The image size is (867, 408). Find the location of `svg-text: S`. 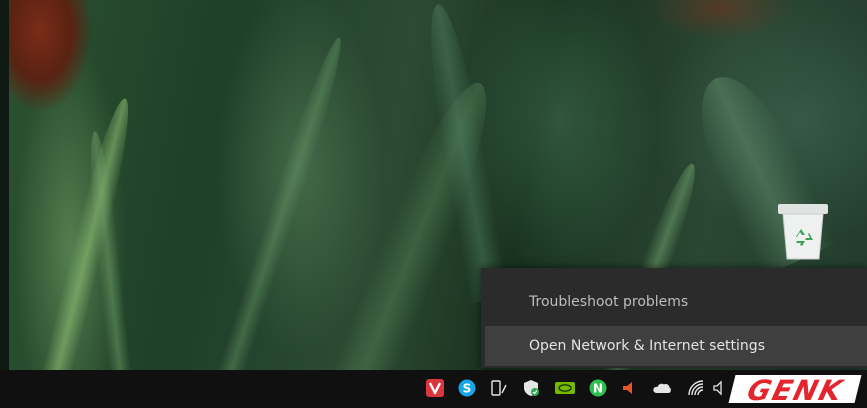

svg-text: S is located at coordinates (467, 389).